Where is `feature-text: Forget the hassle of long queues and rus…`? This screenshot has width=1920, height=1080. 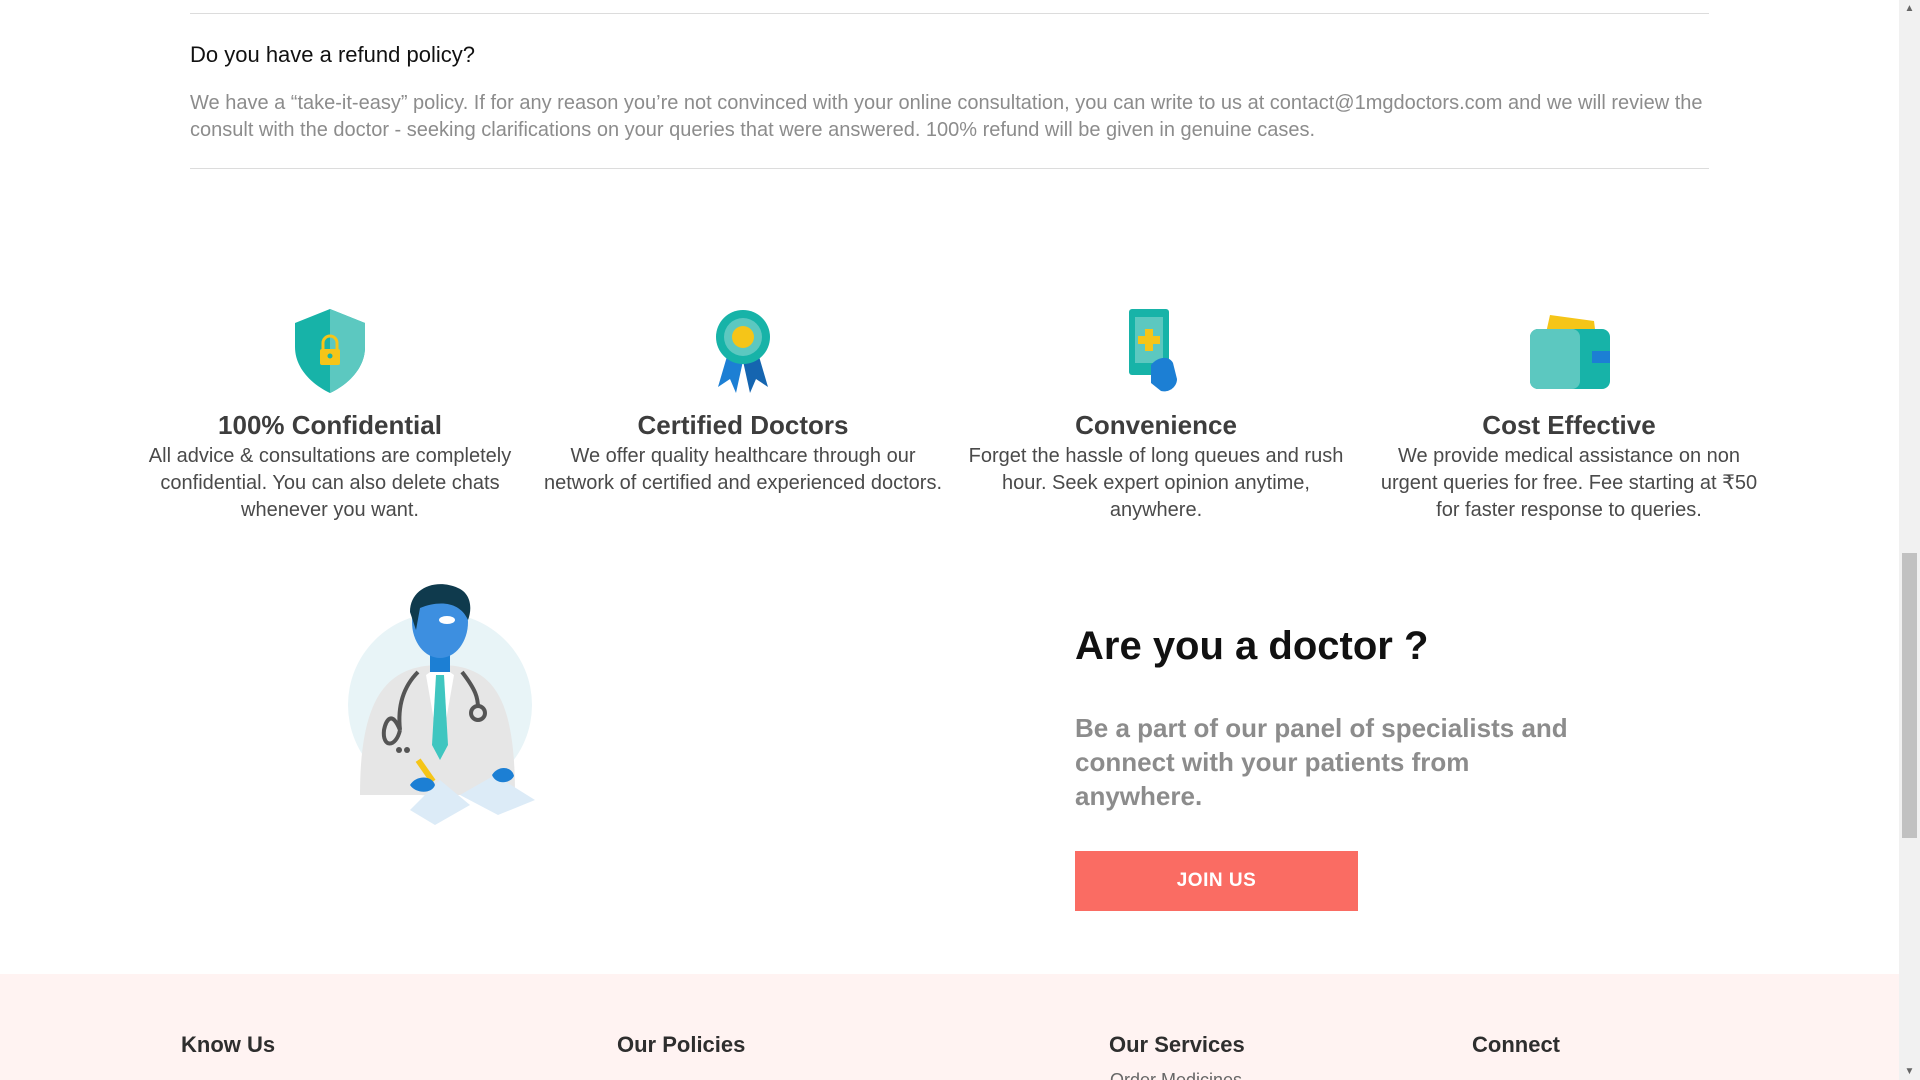
feature-text: Forget the hassle of long queues and rus… is located at coordinates (1156, 483).